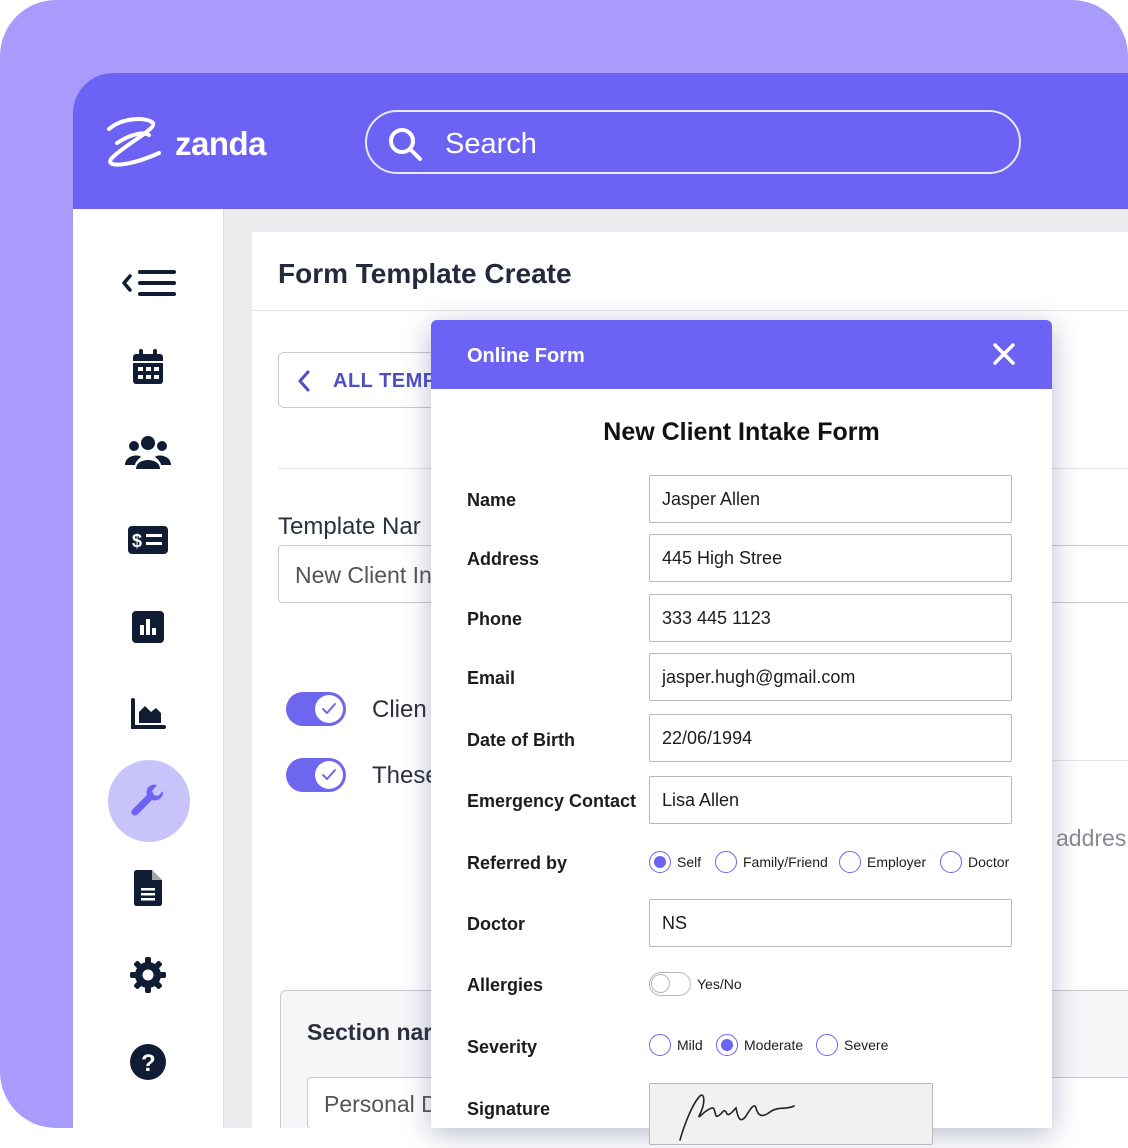 This screenshot has width=1128, height=1148. What do you see at coordinates (690, 1045) in the screenshot?
I see `radio-label: Mild` at bounding box center [690, 1045].